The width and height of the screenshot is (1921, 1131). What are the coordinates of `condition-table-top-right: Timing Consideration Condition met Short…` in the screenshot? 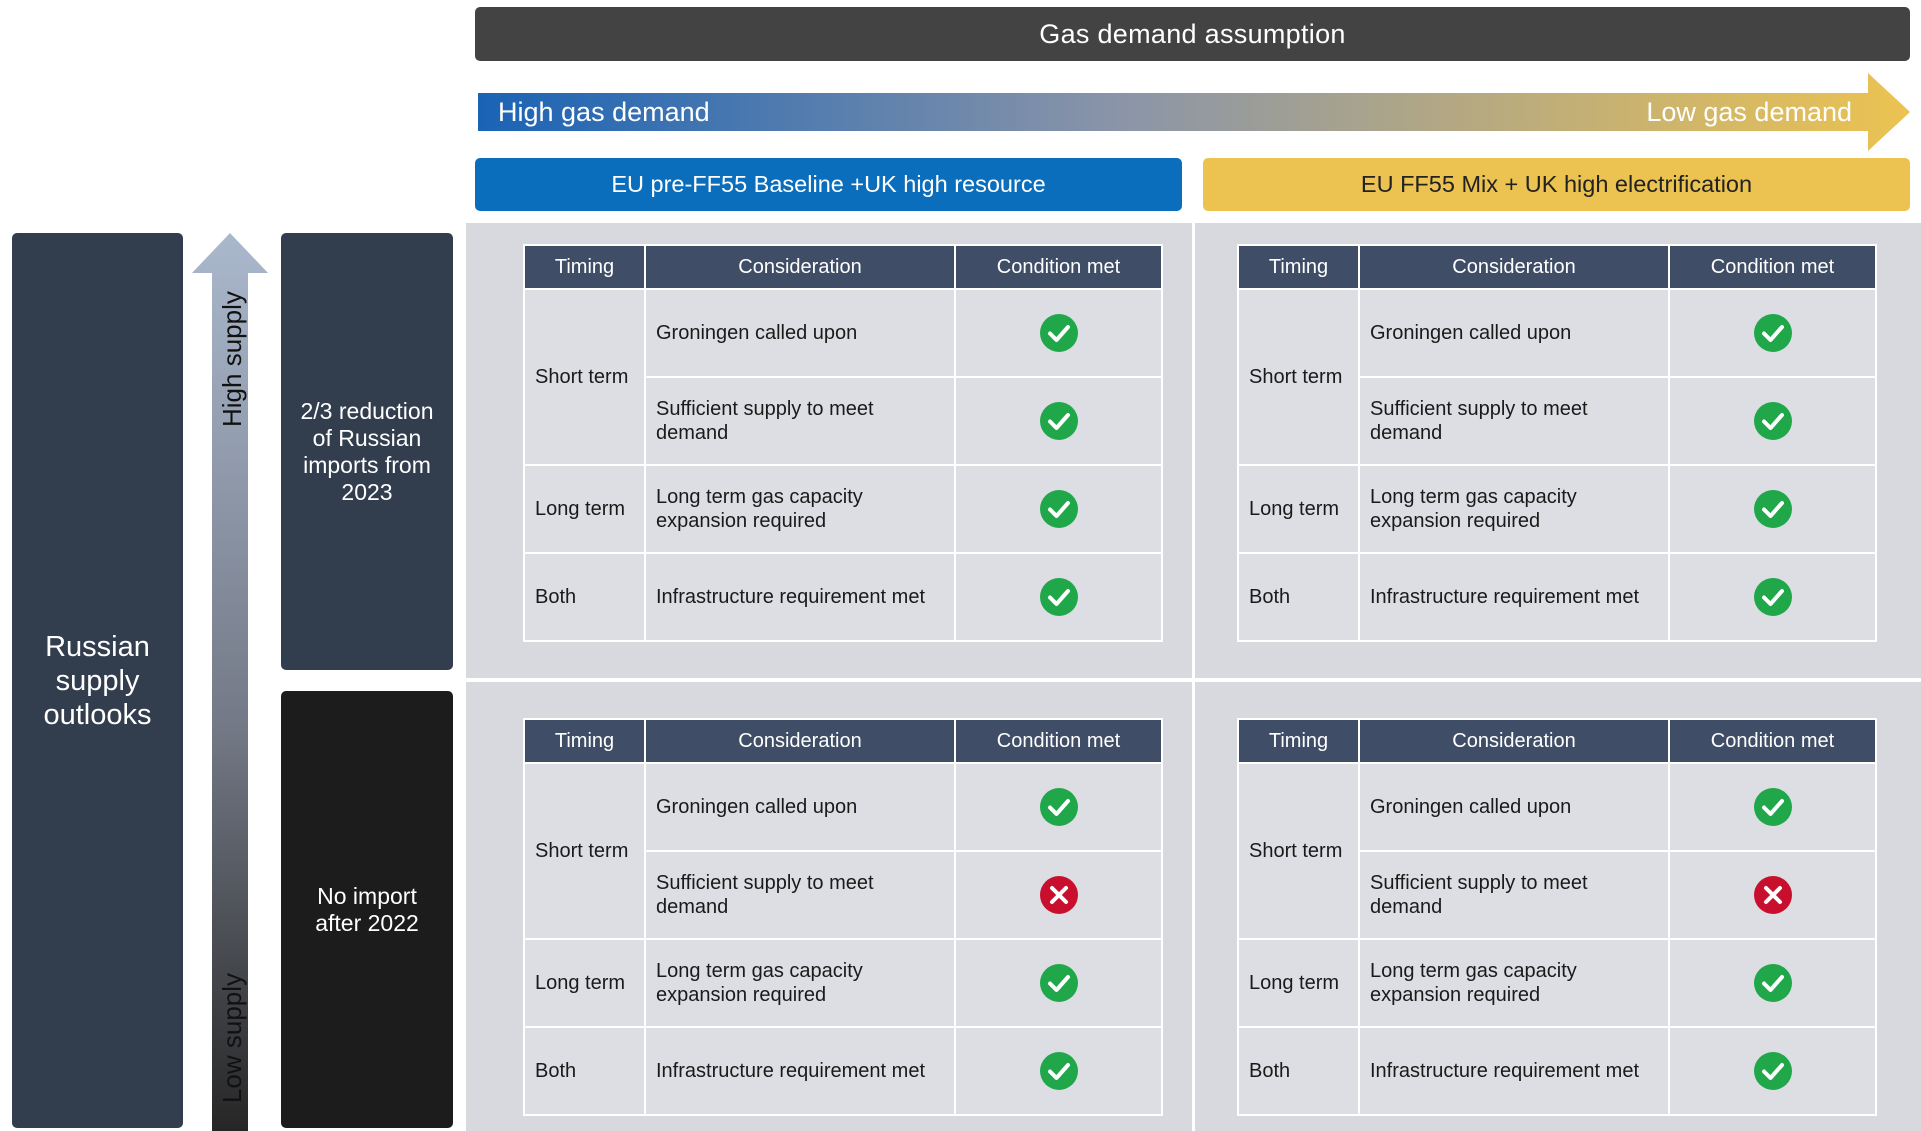 It's located at (1557, 443).